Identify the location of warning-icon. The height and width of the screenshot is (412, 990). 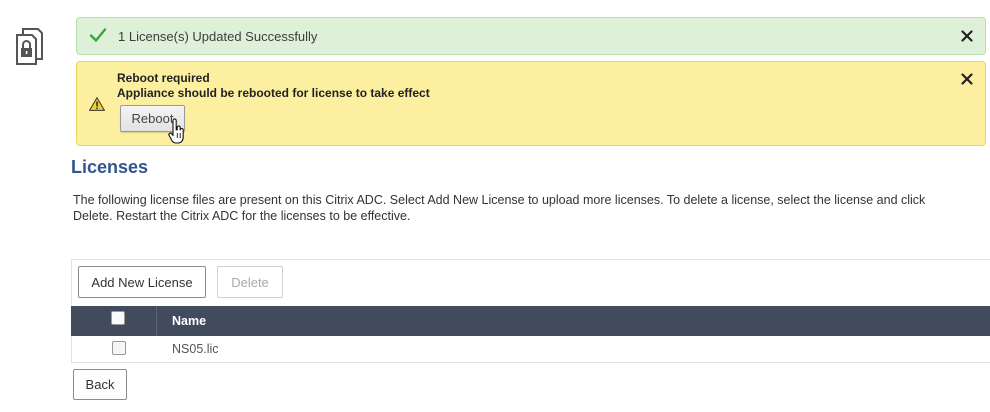
(97, 104).